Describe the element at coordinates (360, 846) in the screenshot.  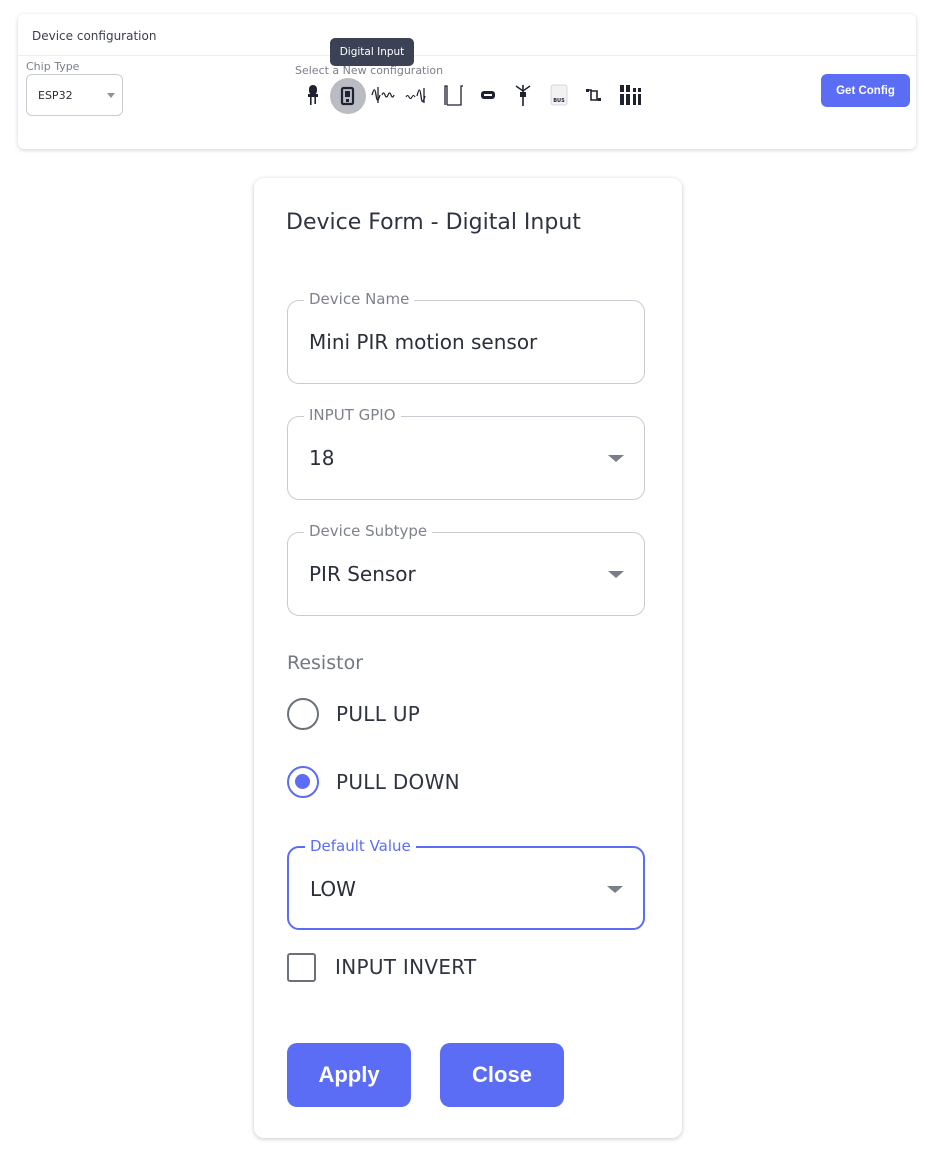
I see `default-value-label: Default Value` at that location.